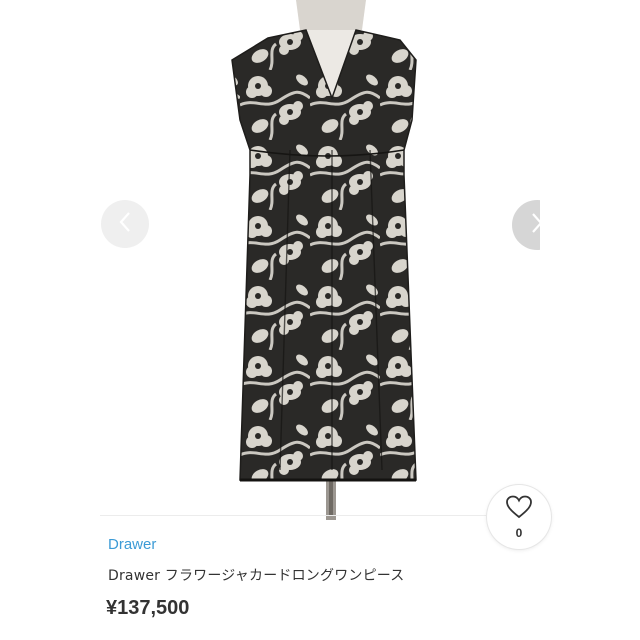  I want to click on heart-icon, so click(519, 509).